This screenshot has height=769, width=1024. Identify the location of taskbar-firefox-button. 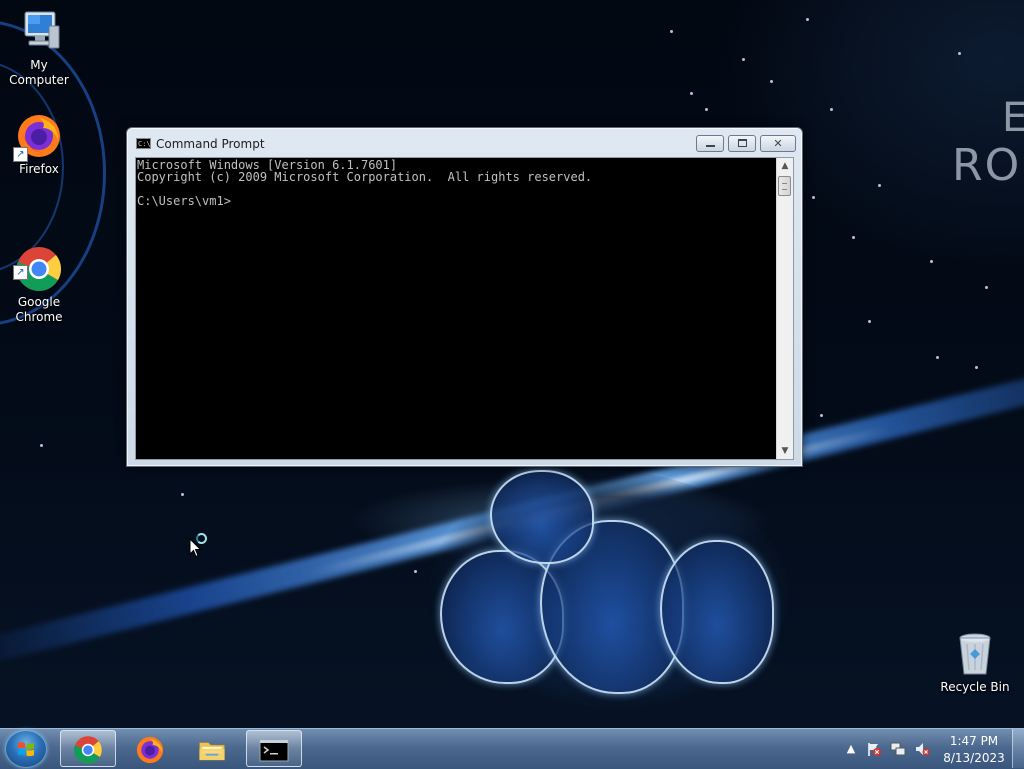
(150, 748).